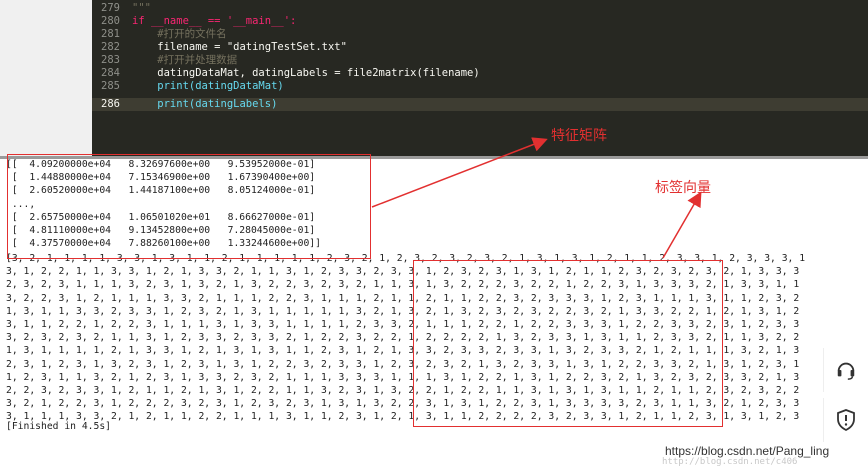 The width and height of the screenshot is (868, 468). What do you see at coordinates (126, 8) in the screenshot?
I see `code-line: 279 """` at bounding box center [126, 8].